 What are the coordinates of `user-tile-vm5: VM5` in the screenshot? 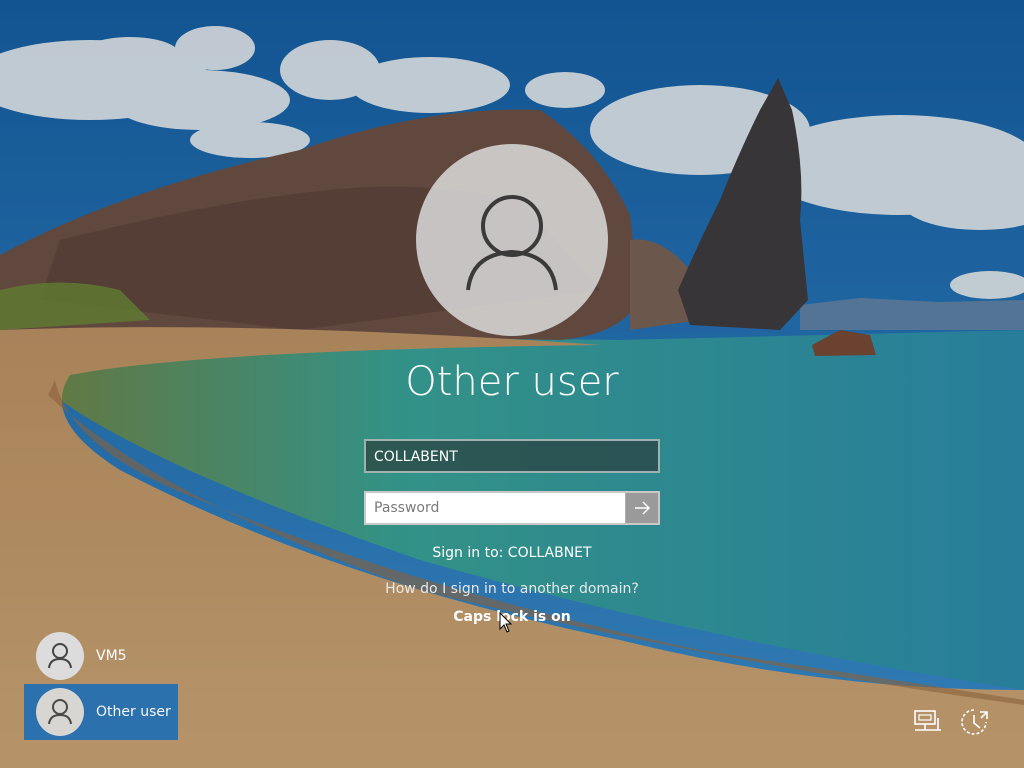 It's located at (101, 656).